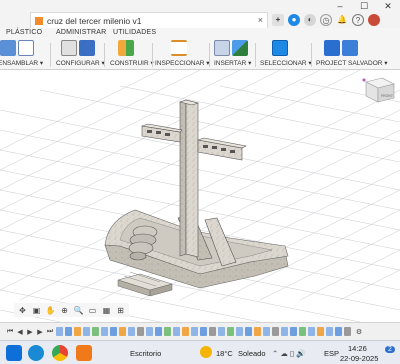 This screenshot has height=364, width=400. Describe the element at coordinates (30, 332) in the screenshot. I see `timeline-play-icon: ▶` at that location.